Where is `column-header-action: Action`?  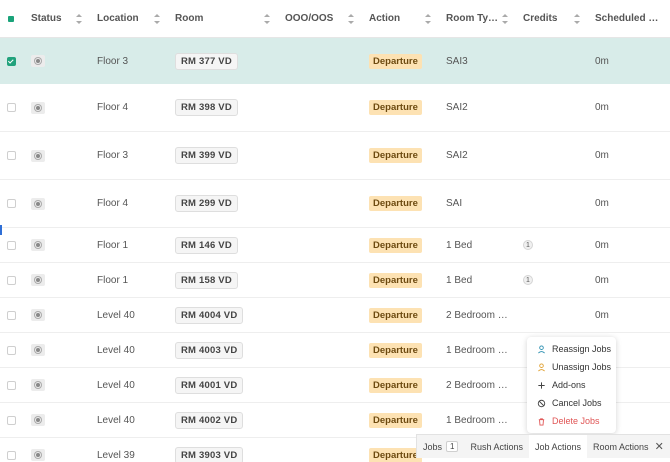
column-header-action: Action is located at coordinates (398, 18).